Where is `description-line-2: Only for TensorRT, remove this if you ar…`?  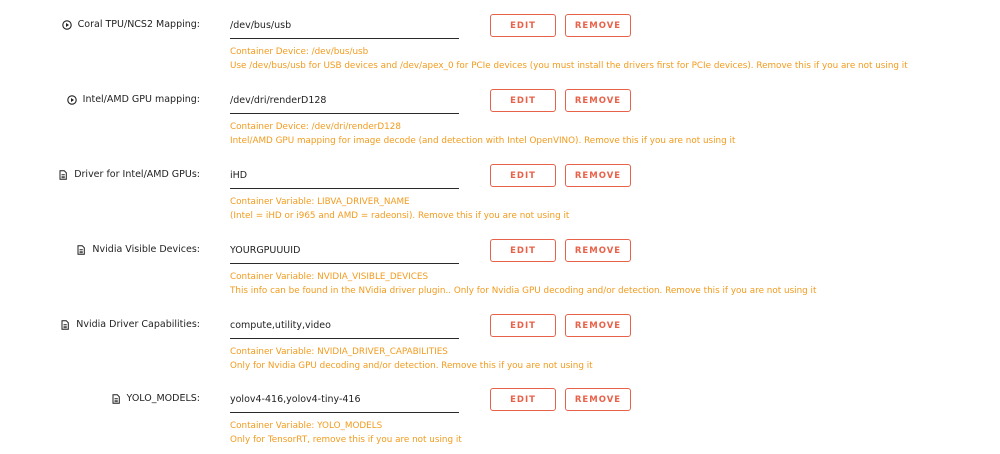
description-line-2: Only for TensorRT, remove this if you ar… is located at coordinates (346, 439).